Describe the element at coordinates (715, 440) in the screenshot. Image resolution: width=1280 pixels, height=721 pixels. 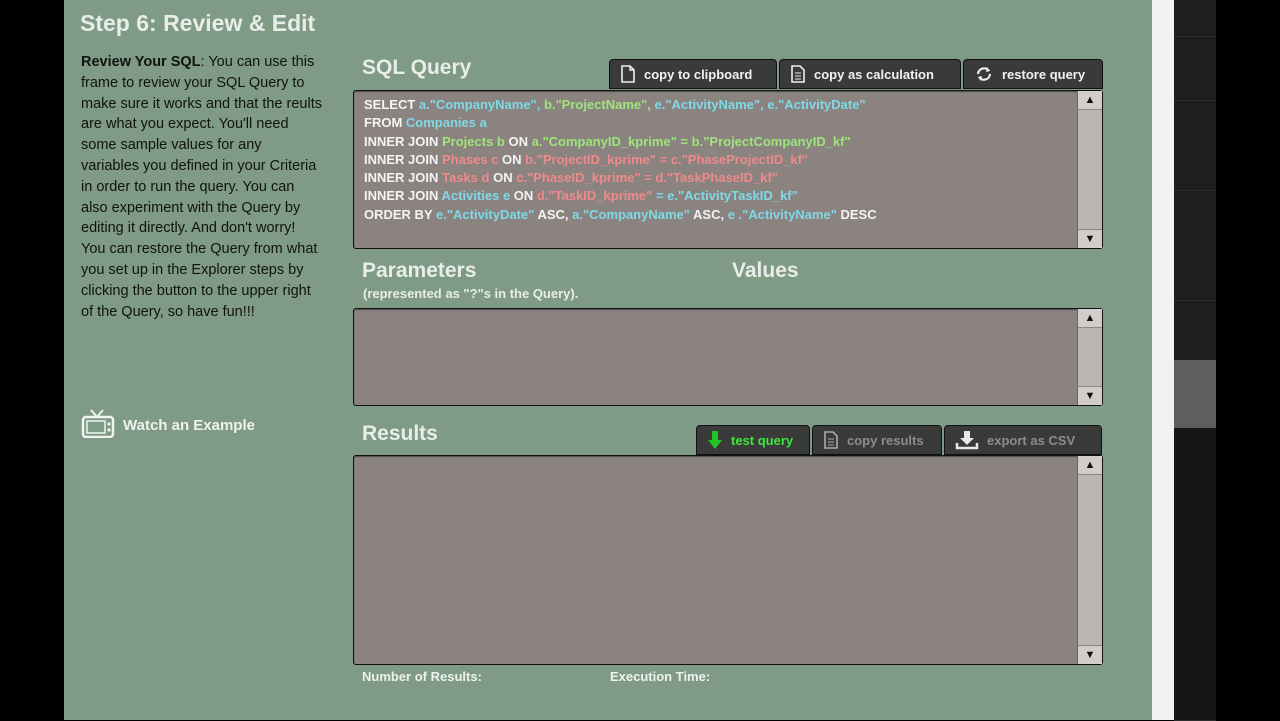
I see `down-arrow-icon` at that location.